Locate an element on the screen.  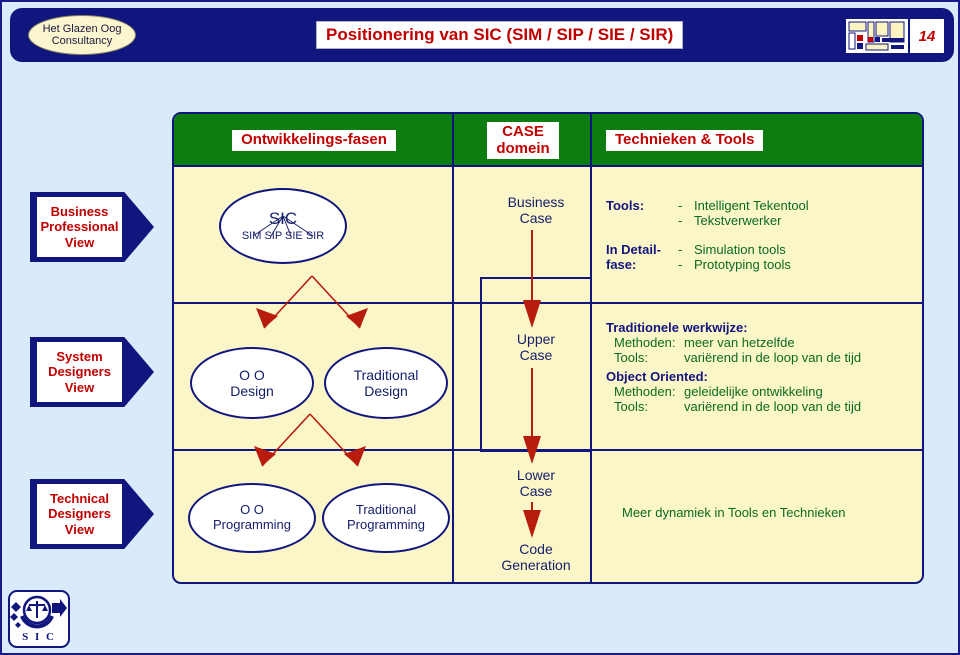
view-label-technical-designers: Technical Designers View is located at coordinates (92, 514).